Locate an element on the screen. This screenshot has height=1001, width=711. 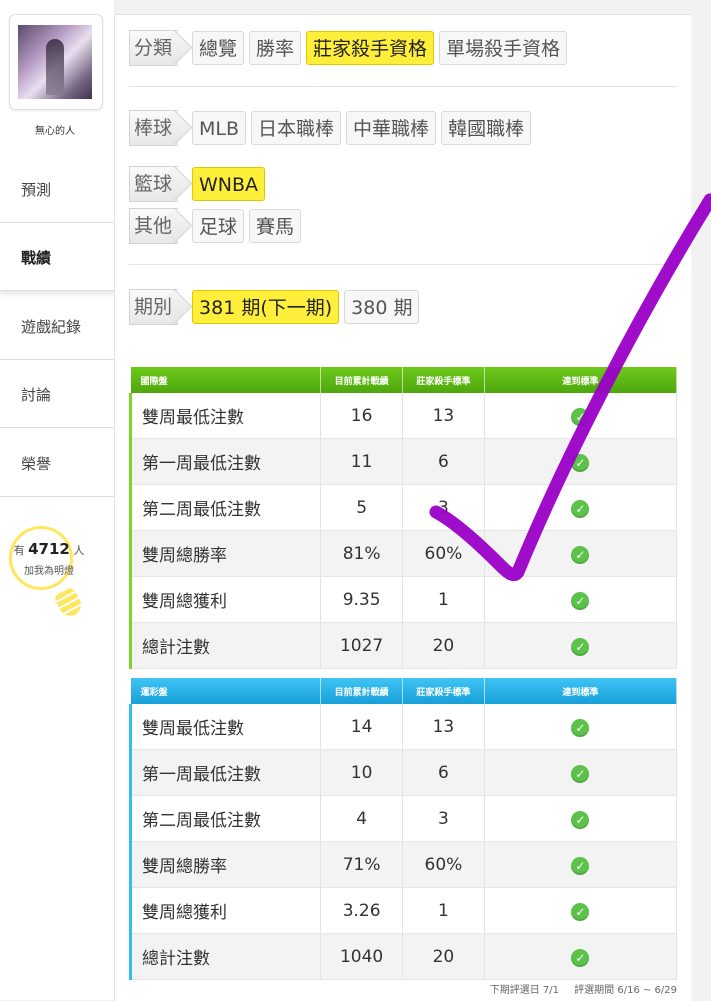
row-label: 雙周總獲利 is located at coordinates (225, 599).